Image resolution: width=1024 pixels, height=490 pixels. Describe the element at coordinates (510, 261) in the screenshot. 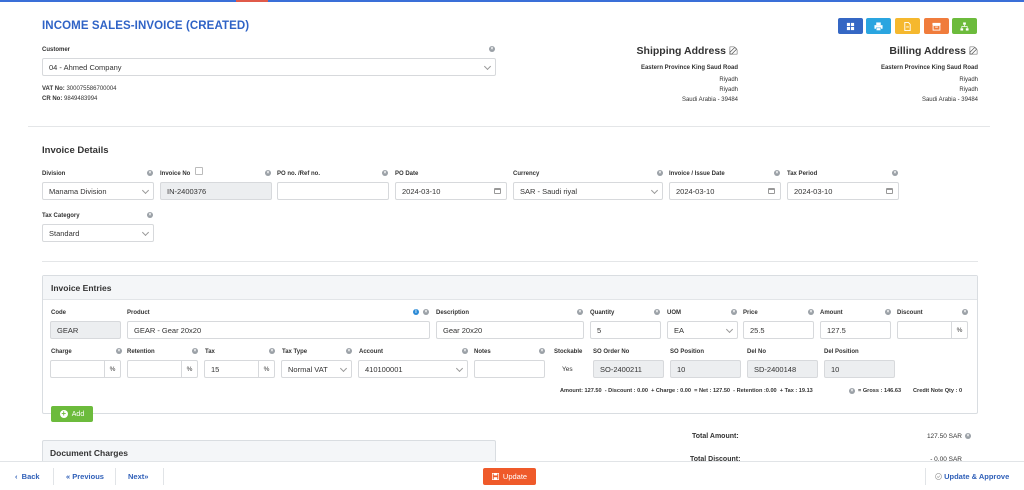

I see `divider` at that location.